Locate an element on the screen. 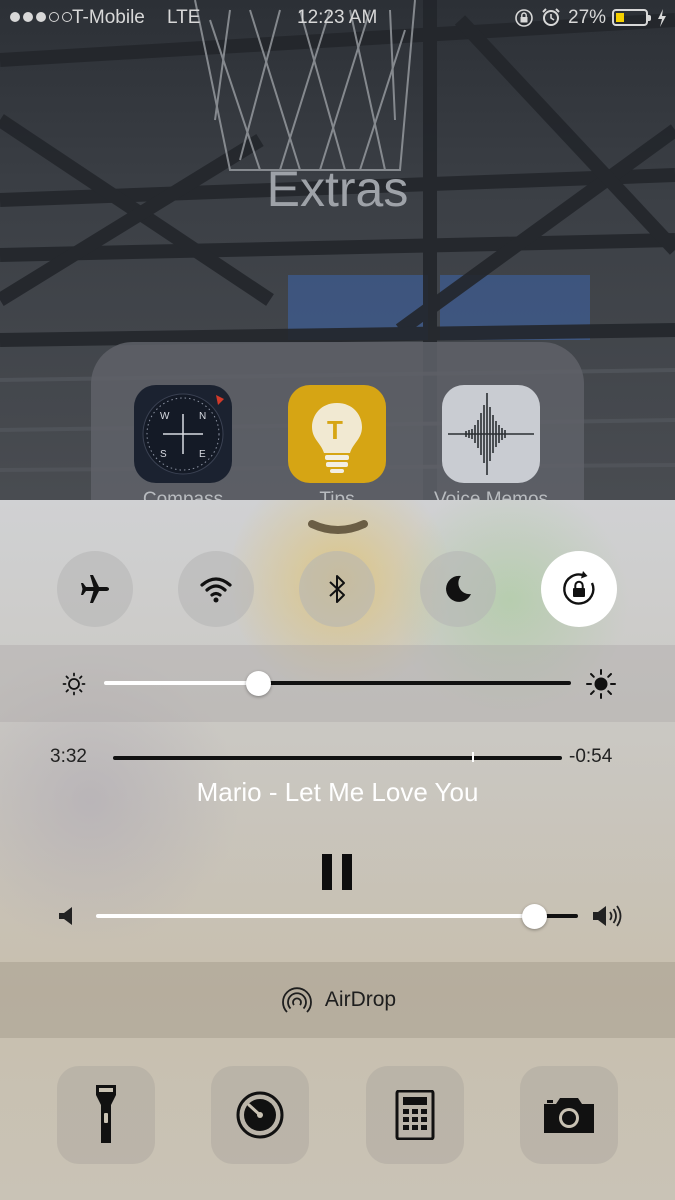 The image size is (675, 1200). svg-text: T is located at coordinates (335, 430).